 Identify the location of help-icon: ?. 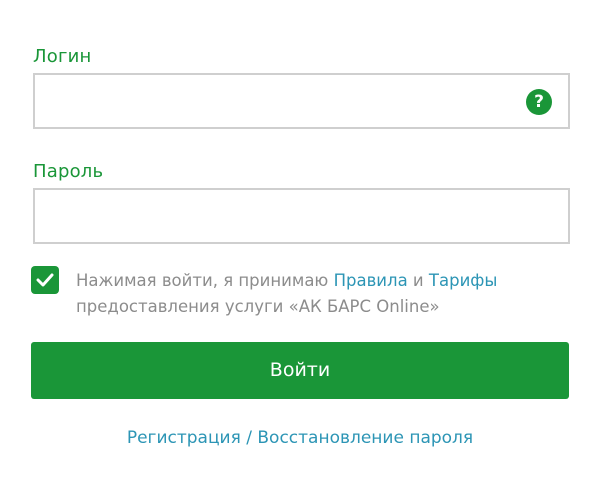
(539, 102).